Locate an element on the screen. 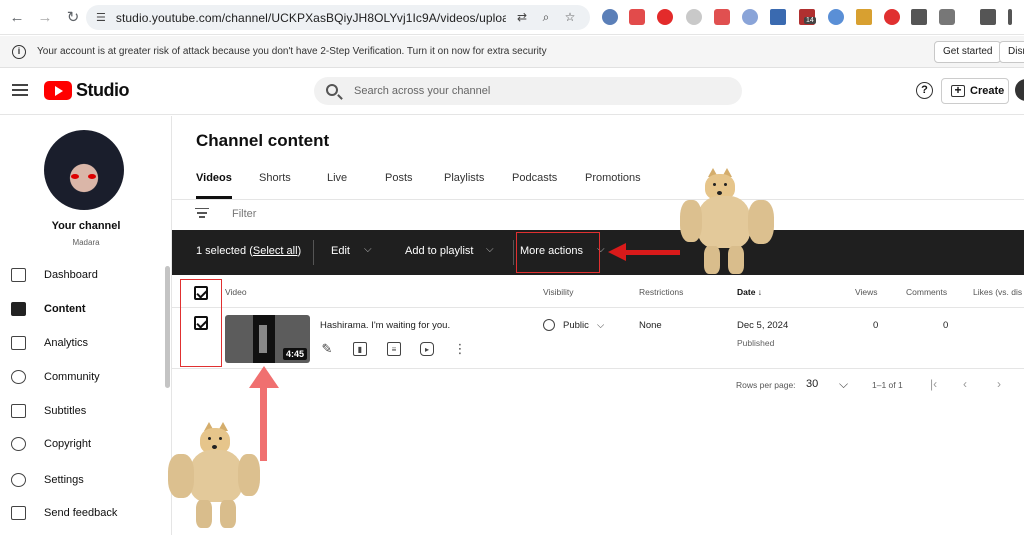 The height and width of the screenshot is (535, 1024). sidebar-item-community: Community is located at coordinates (82, 377).